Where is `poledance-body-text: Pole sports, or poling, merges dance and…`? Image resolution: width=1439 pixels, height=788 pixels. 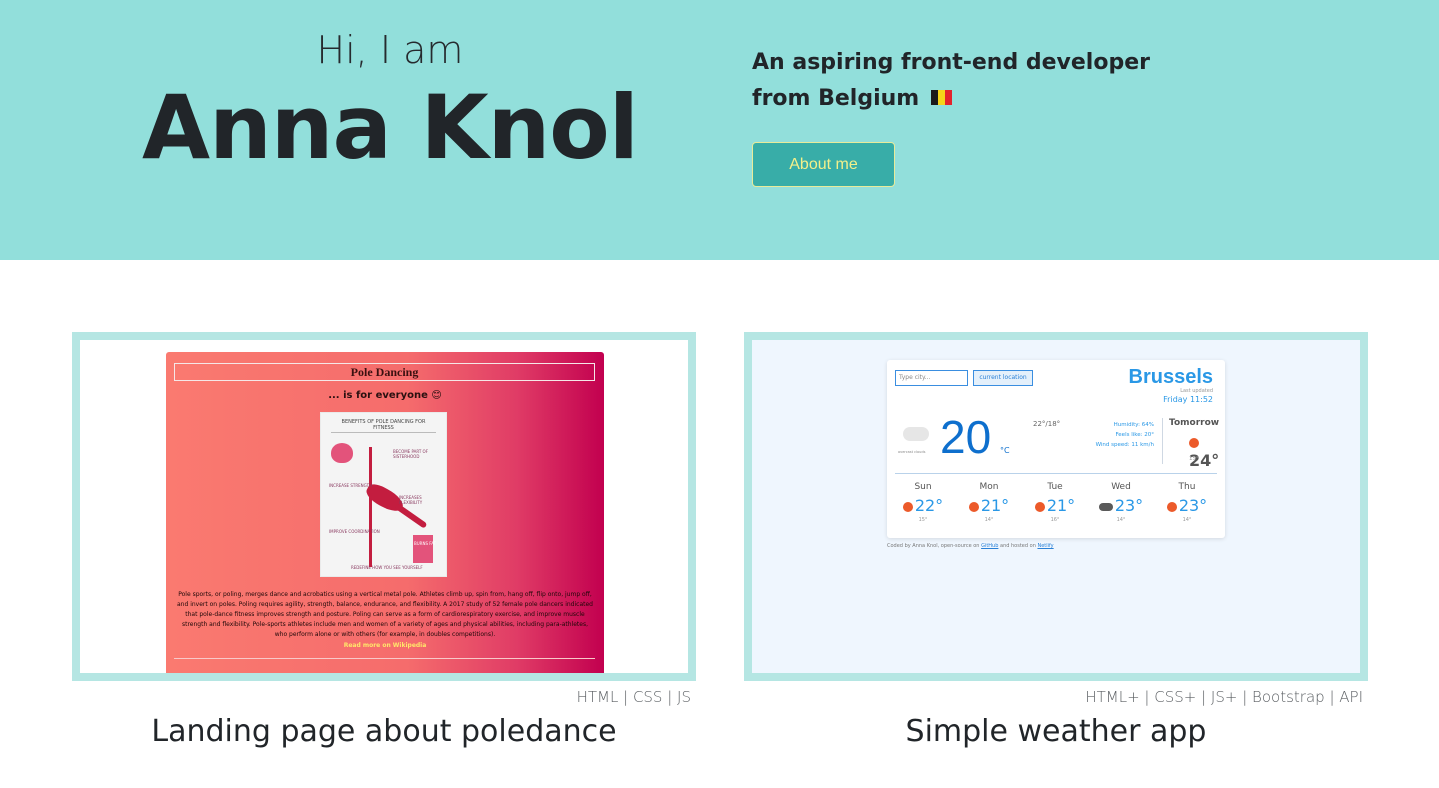 poledance-body-text: Pole sports, or poling, merges dance and… is located at coordinates (385, 614).